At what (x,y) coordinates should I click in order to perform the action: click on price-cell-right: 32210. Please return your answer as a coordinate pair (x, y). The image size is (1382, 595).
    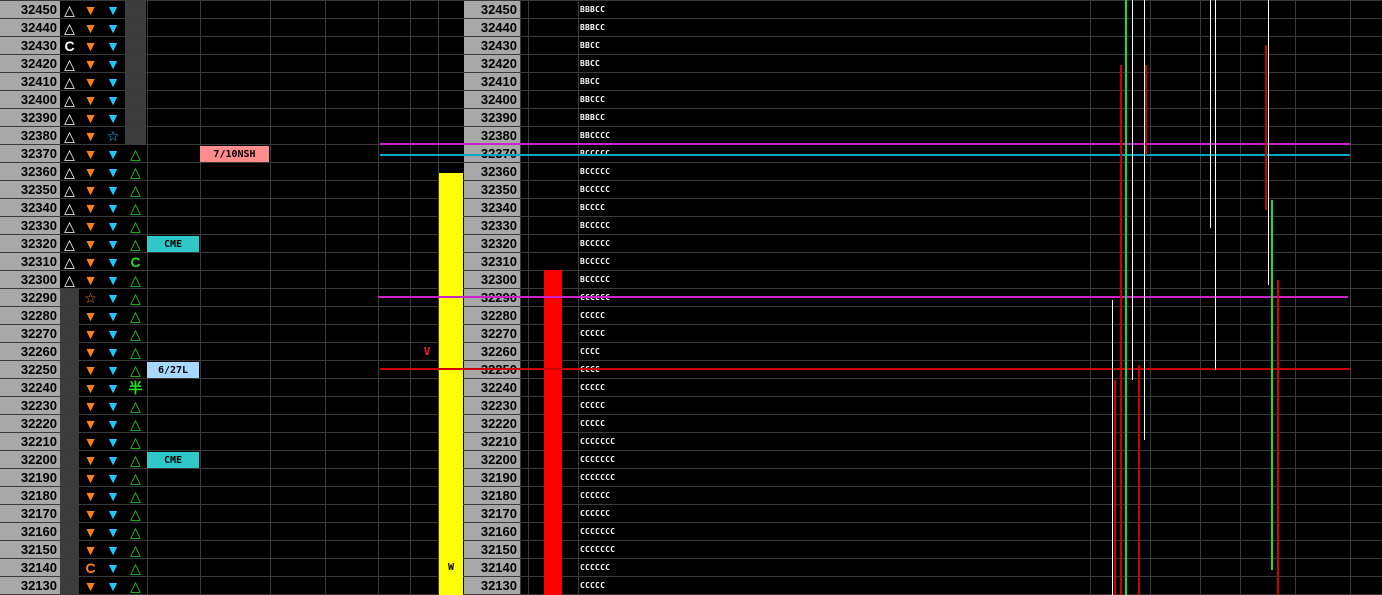
    Looking at the image, I should click on (492, 441).